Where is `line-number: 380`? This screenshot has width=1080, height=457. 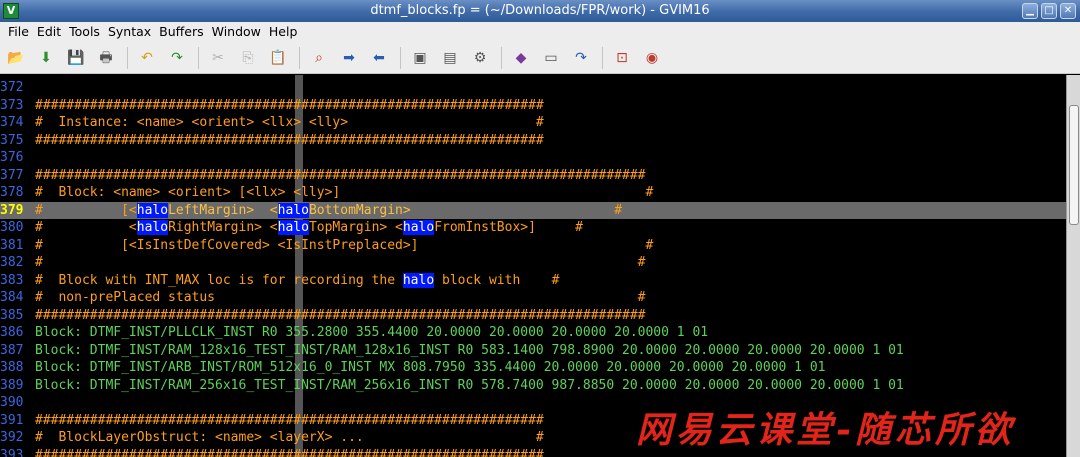
line-number: 380 is located at coordinates (12, 227).